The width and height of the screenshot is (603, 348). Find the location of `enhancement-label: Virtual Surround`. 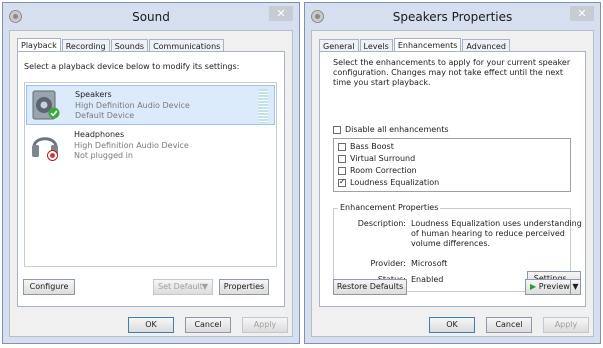

enhancement-label: Virtual Surround is located at coordinates (383, 158).